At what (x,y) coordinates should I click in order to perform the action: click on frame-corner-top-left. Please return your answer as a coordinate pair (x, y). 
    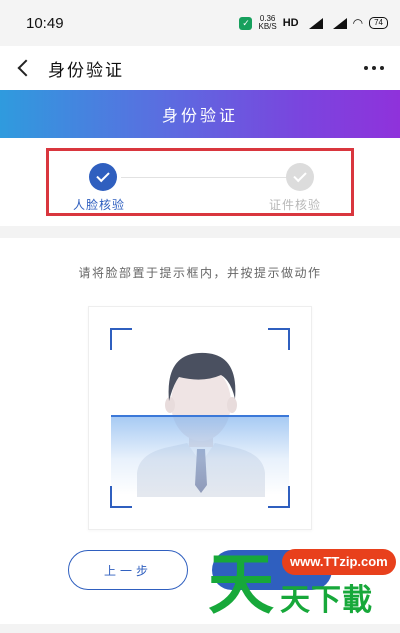
    Looking at the image, I should click on (121, 339).